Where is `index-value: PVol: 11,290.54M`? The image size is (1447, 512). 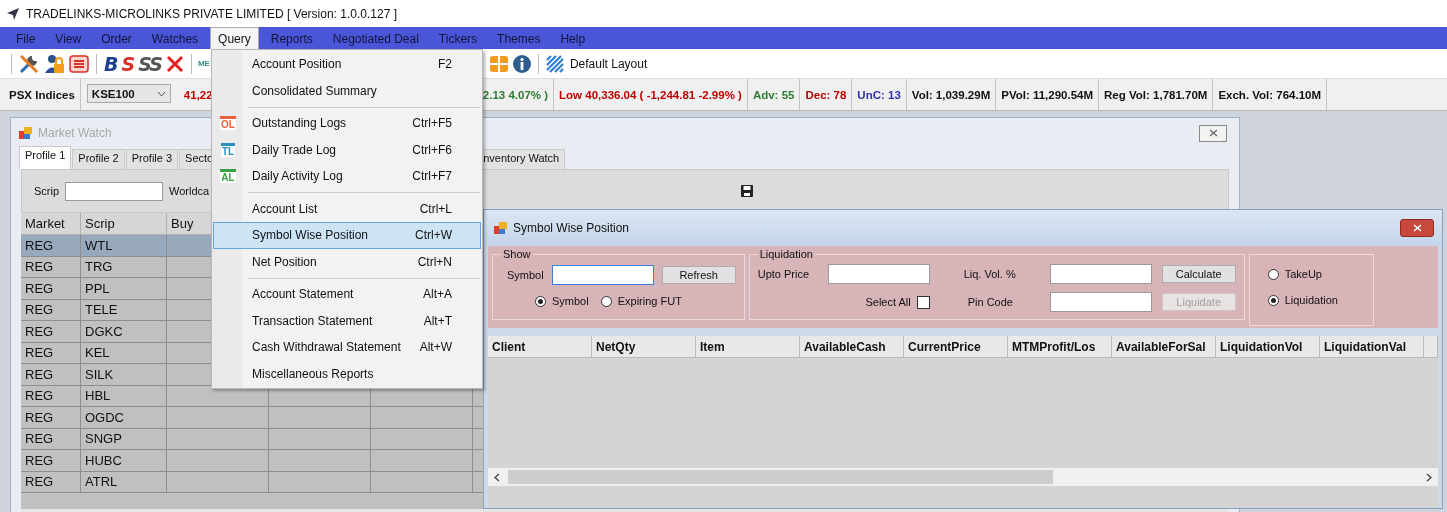
index-value: PVol: 11,290.54M is located at coordinates (1048, 94).